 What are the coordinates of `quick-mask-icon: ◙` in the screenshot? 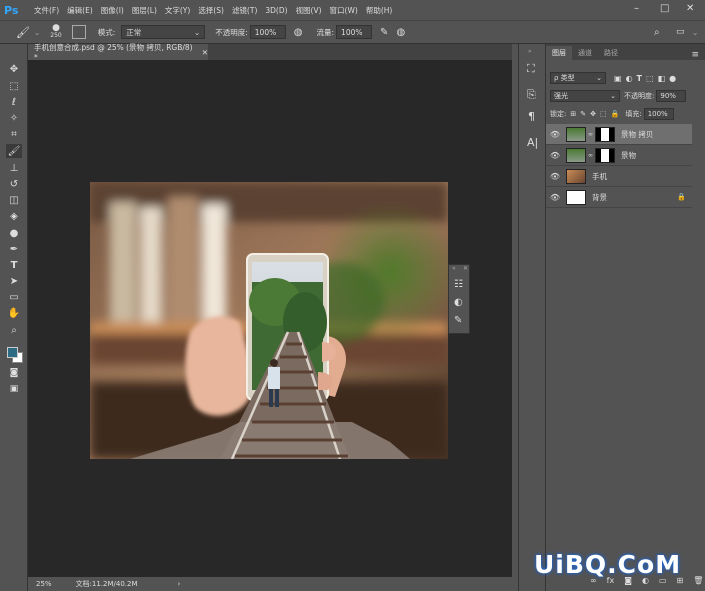 It's located at (14, 373).